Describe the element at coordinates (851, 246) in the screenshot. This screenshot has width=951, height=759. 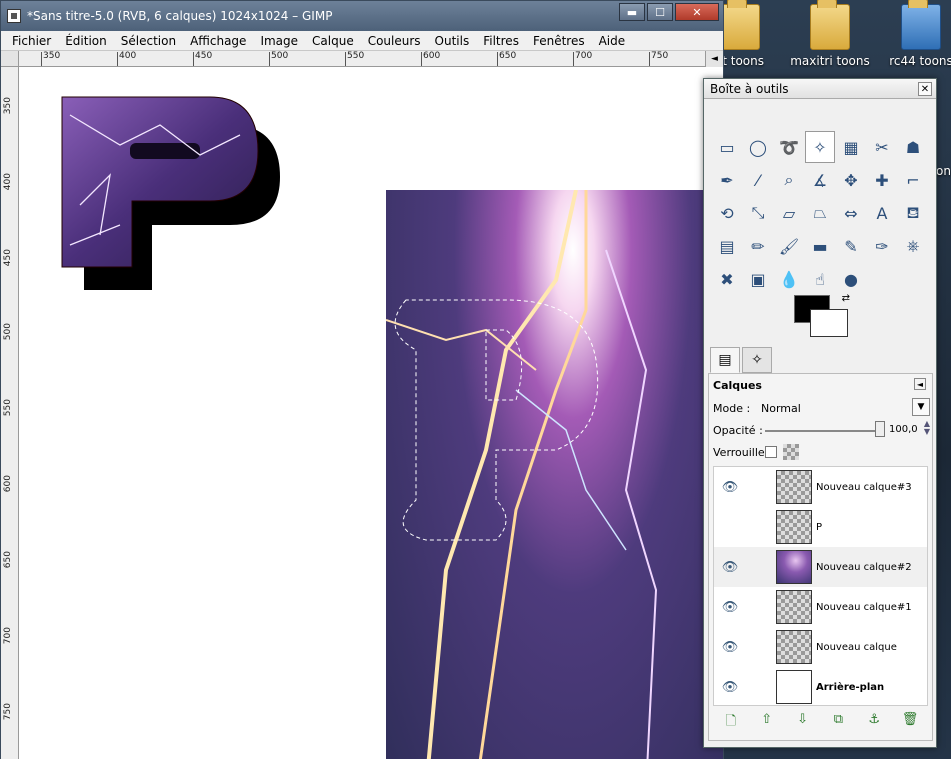
I see `airbrush-icon: ✎` at that location.